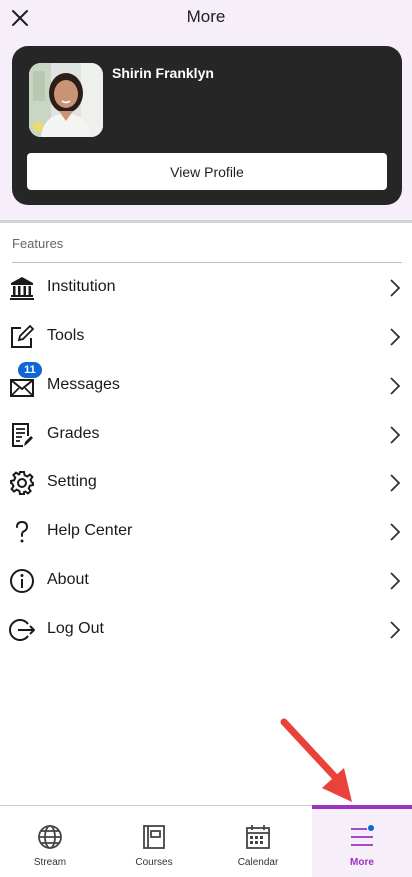 The image size is (412, 877). I want to click on tab-courses: Courses, so click(154, 841).